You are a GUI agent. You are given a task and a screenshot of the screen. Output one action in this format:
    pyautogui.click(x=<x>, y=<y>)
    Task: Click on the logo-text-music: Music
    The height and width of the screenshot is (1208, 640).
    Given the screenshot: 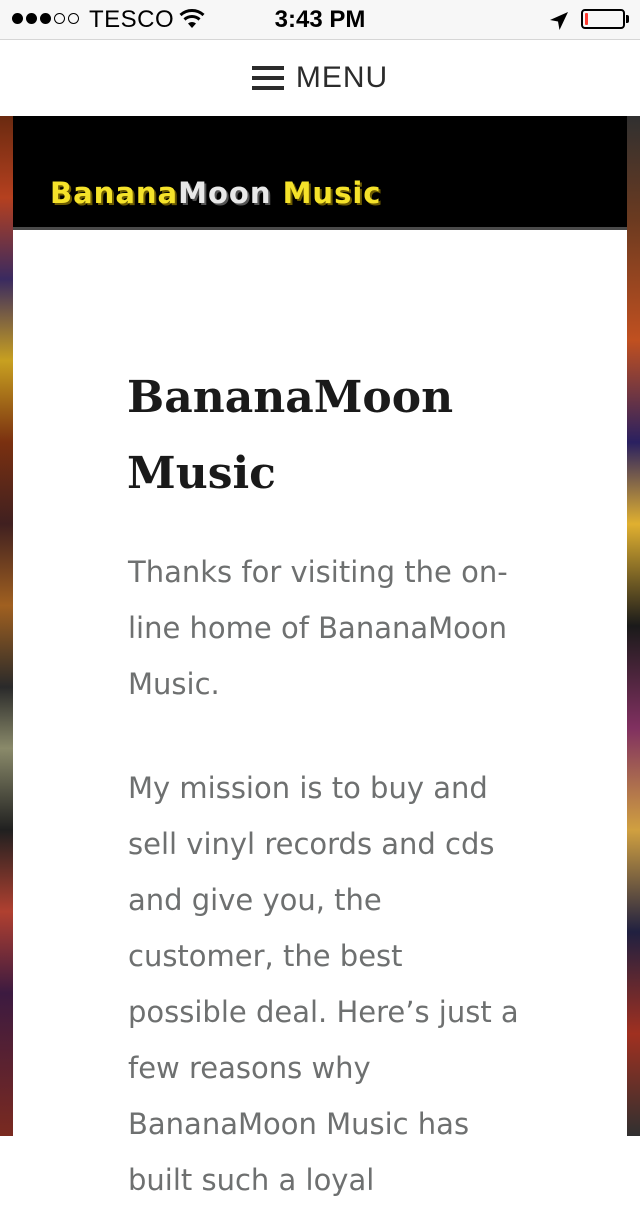 What is the action you would take?
    pyautogui.click(x=326, y=193)
    